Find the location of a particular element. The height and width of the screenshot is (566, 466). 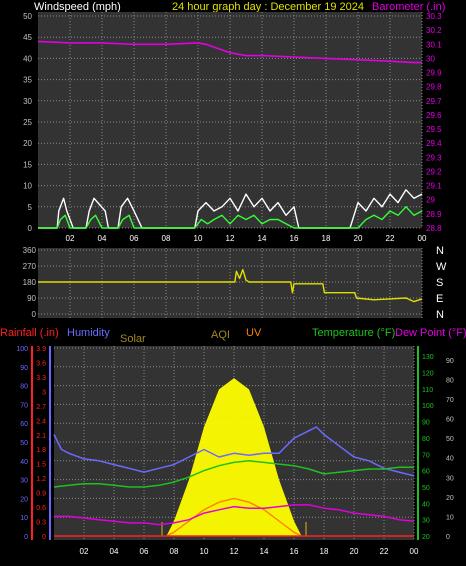

uv-tick-label: 20 is located at coordinates (450, 498).